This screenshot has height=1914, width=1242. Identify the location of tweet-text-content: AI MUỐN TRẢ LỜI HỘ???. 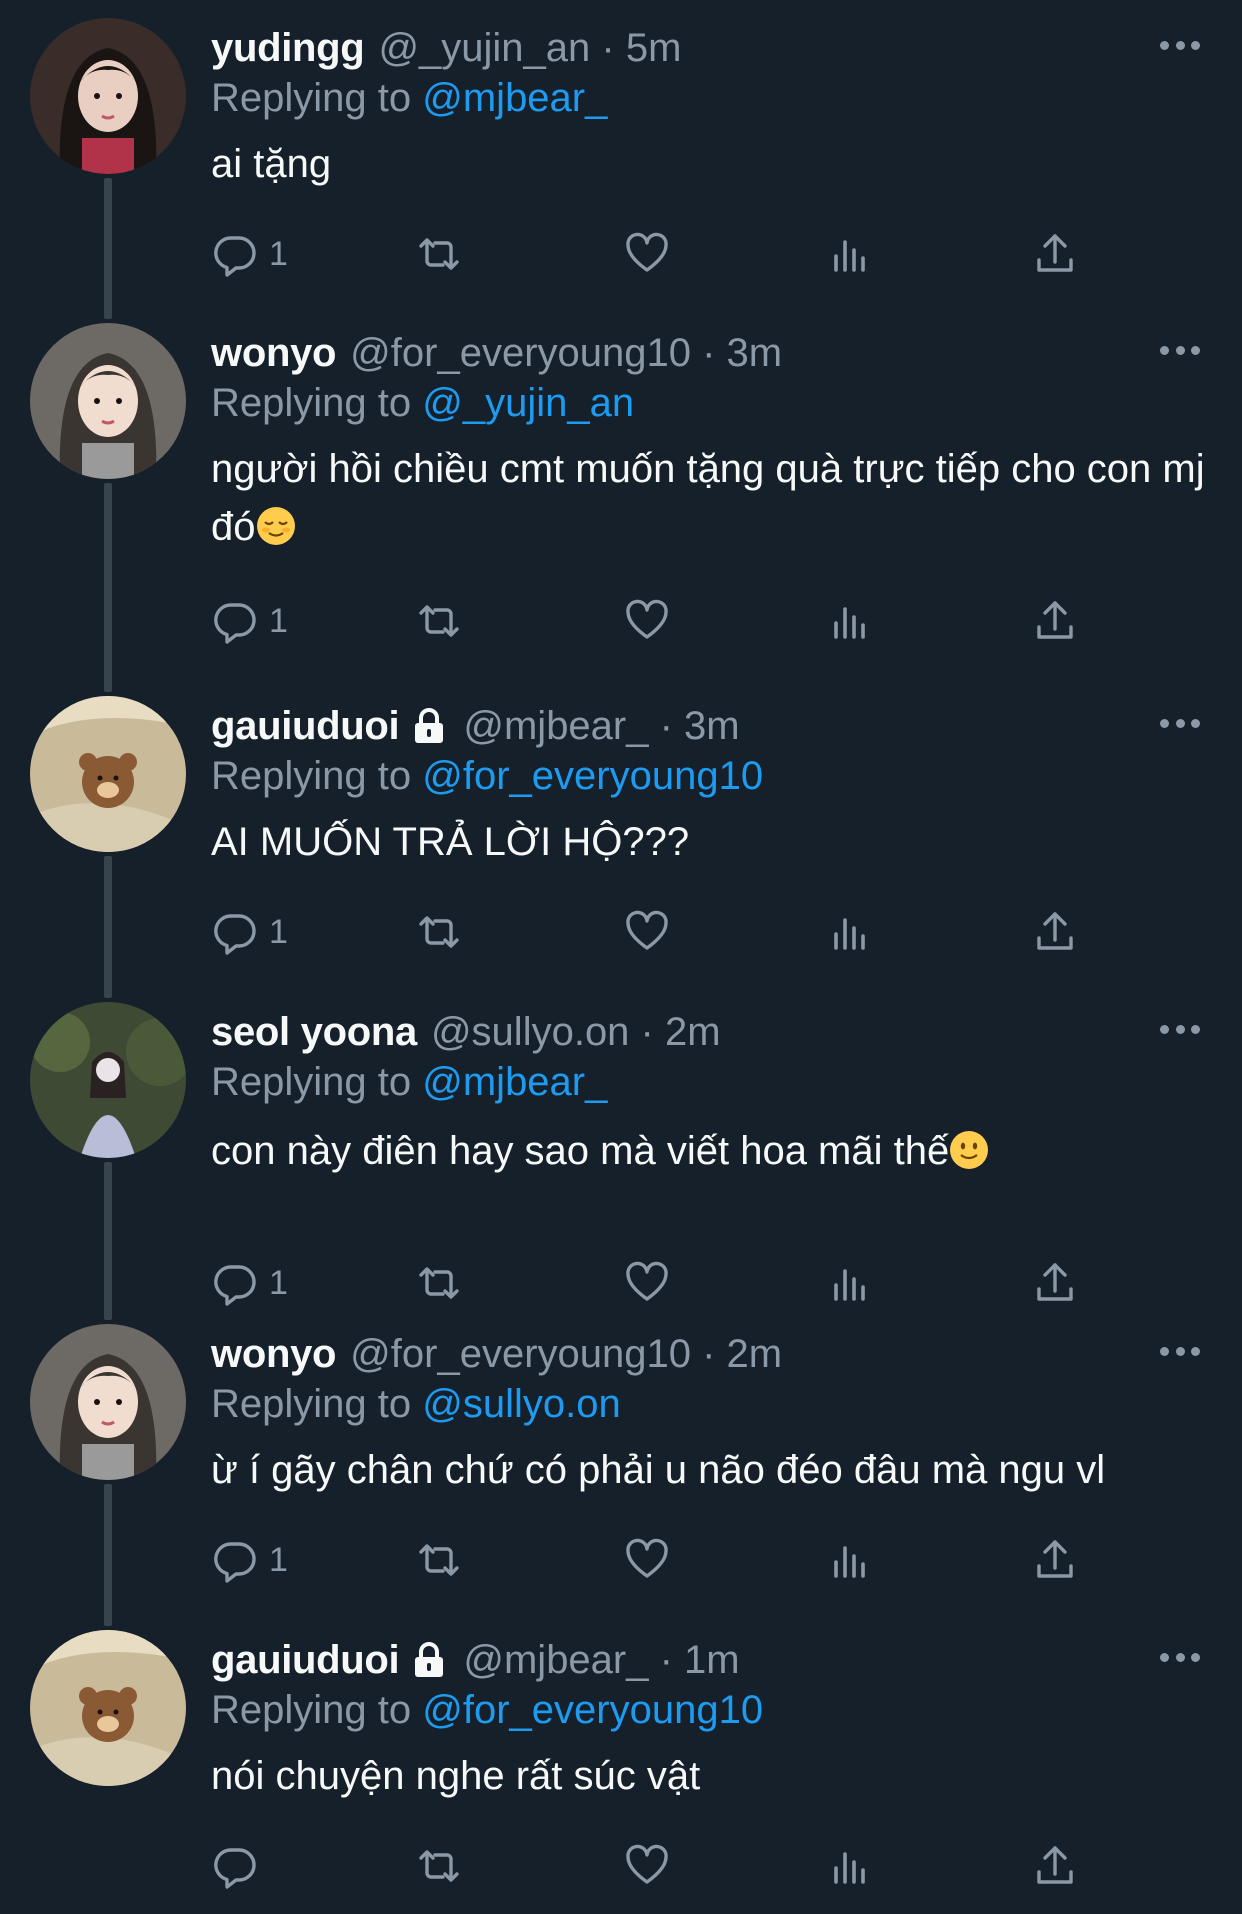
(450, 842).